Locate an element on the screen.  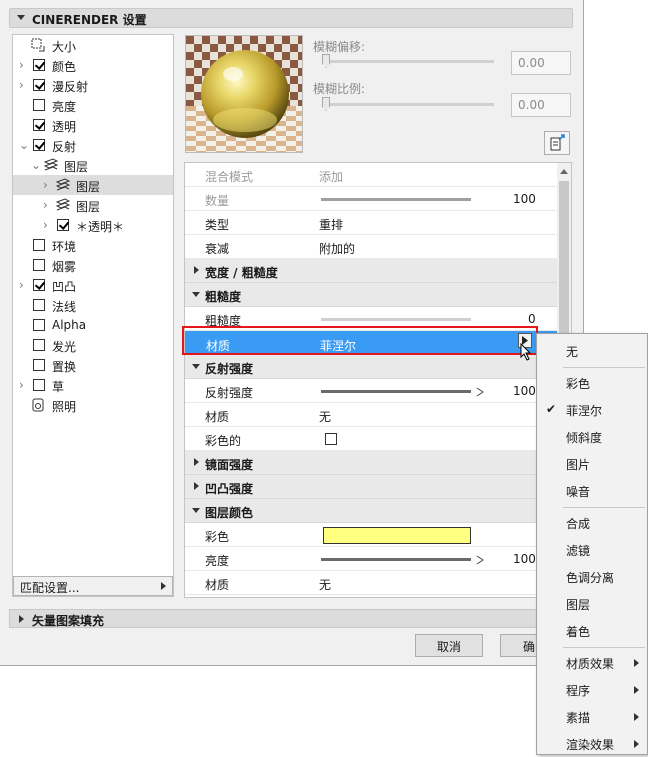
property-row: 混合模式 添加 is located at coordinates (371, 175).